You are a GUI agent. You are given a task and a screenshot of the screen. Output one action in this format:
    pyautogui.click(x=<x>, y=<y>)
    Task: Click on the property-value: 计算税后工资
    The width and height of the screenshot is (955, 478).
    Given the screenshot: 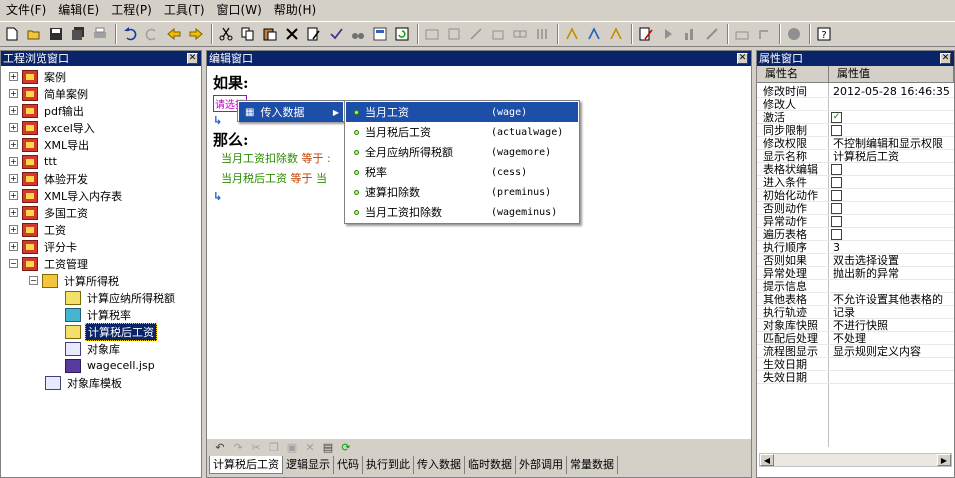 What is the action you would take?
    pyautogui.click(x=866, y=156)
    